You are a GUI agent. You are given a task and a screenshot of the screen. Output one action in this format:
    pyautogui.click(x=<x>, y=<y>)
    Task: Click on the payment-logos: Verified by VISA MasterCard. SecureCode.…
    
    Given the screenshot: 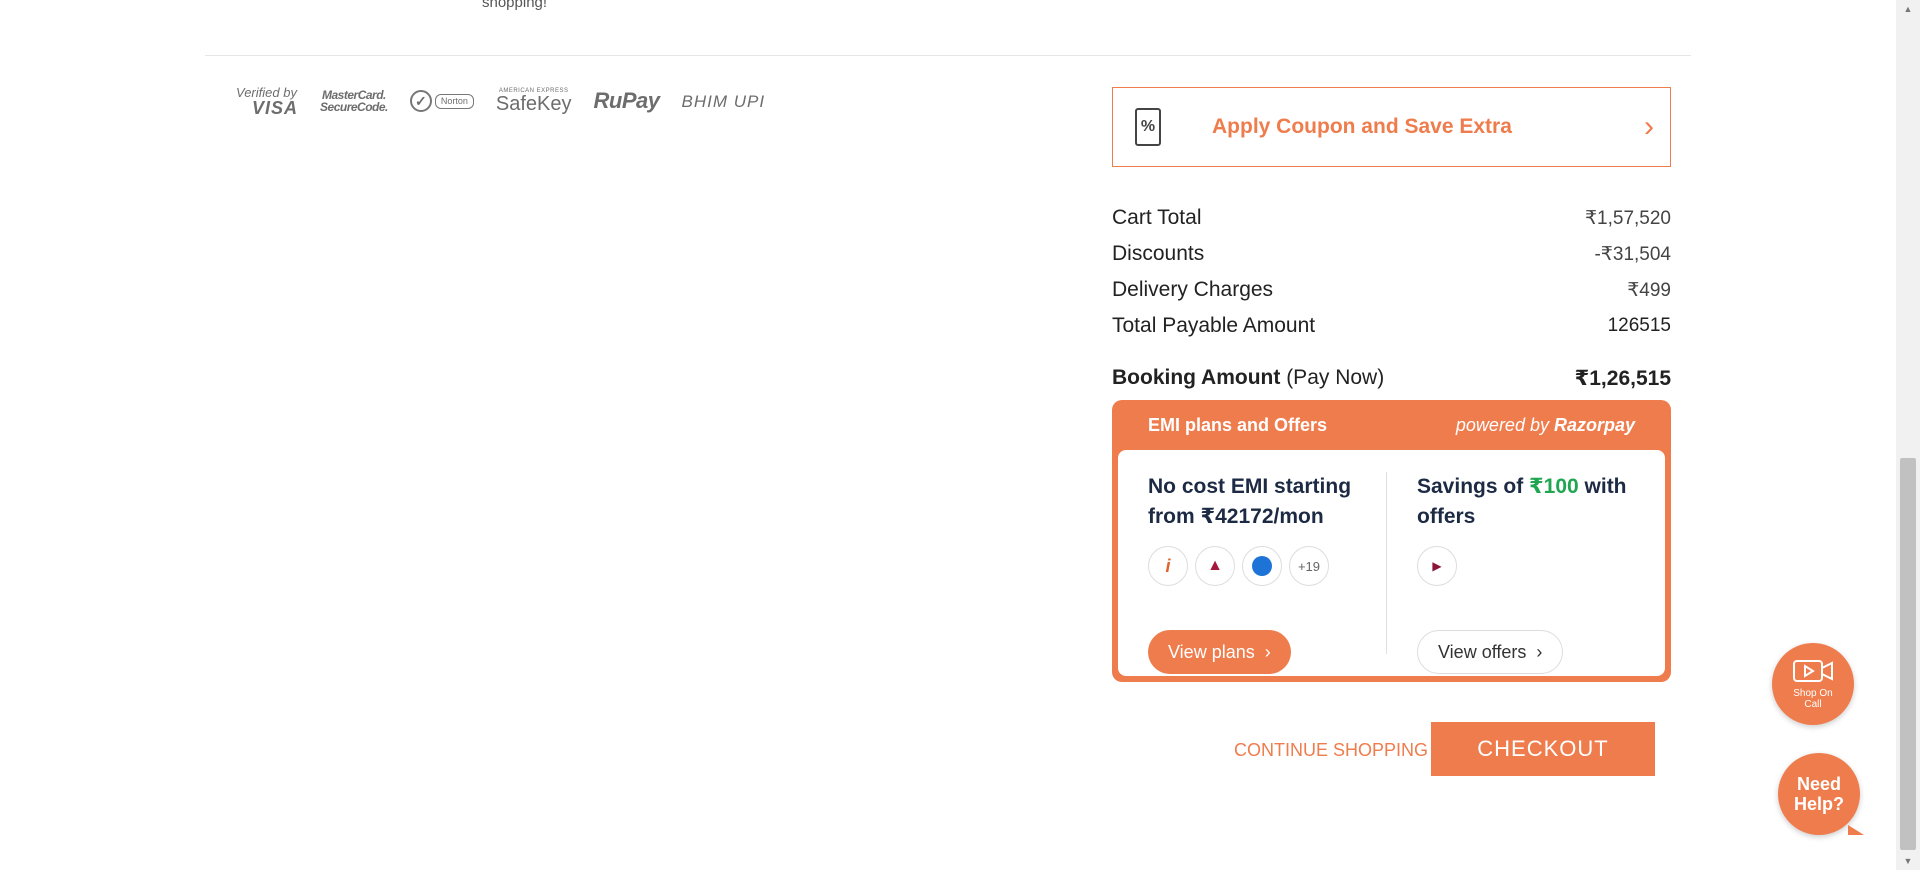 What is the action you would take?
    pyautogui.click(x=500, y=101)
    